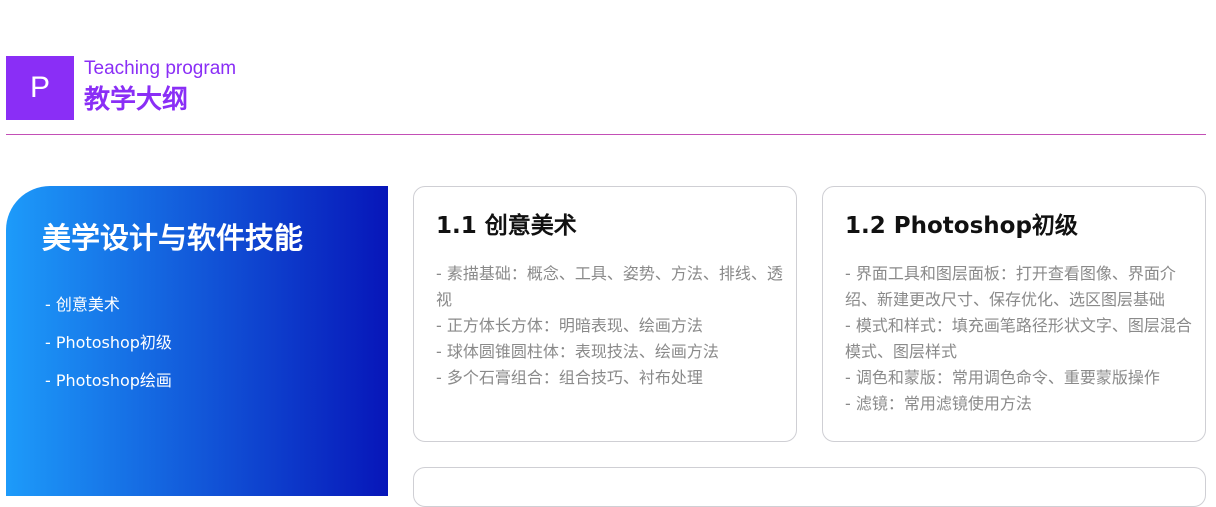  I want to click on card-title: 1.2 Photoshop初级, so click(961, 226).